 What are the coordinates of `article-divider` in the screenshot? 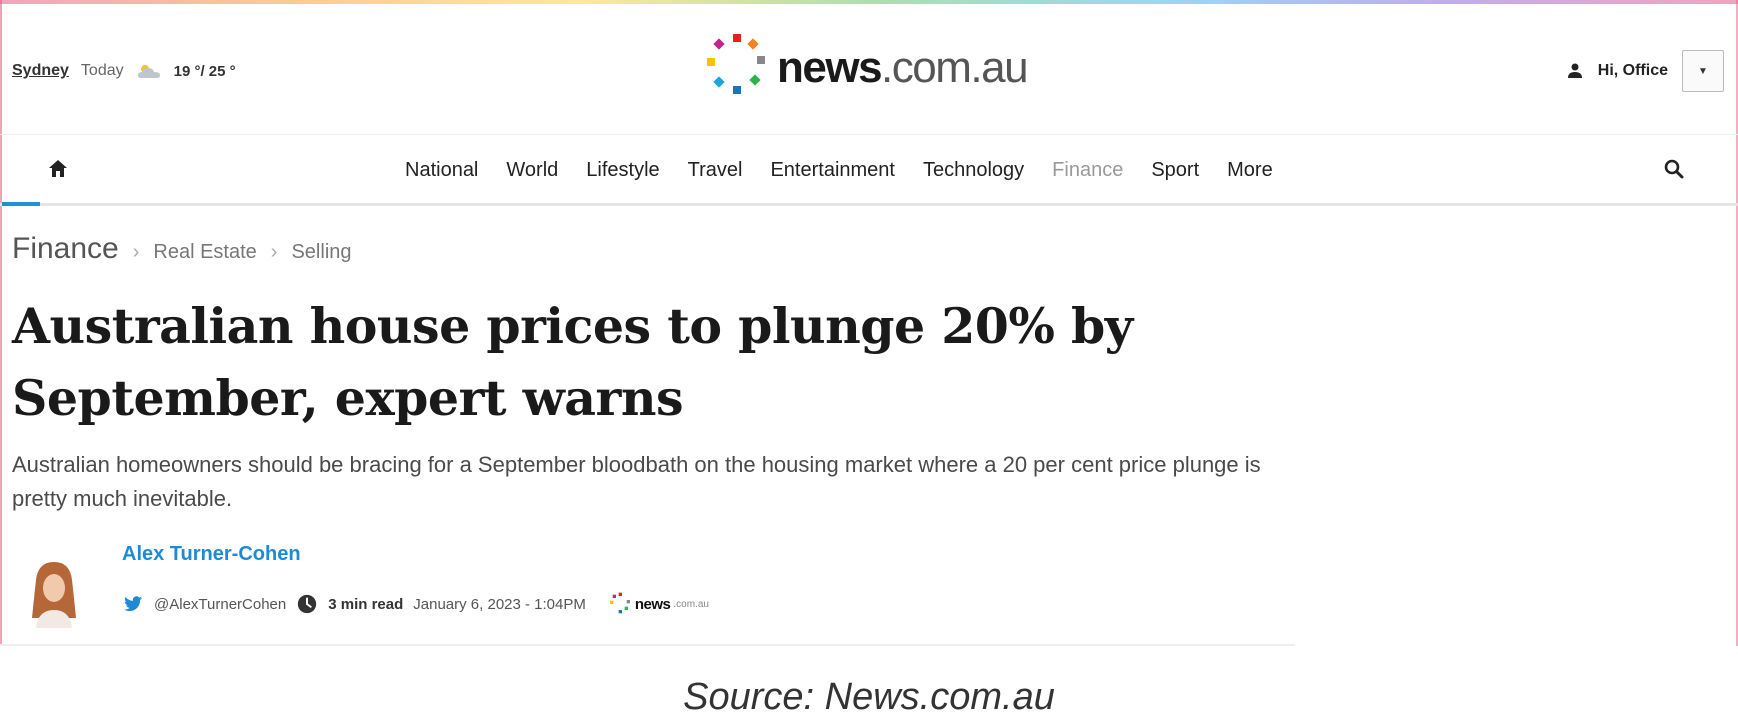 It's located at (647, 645).